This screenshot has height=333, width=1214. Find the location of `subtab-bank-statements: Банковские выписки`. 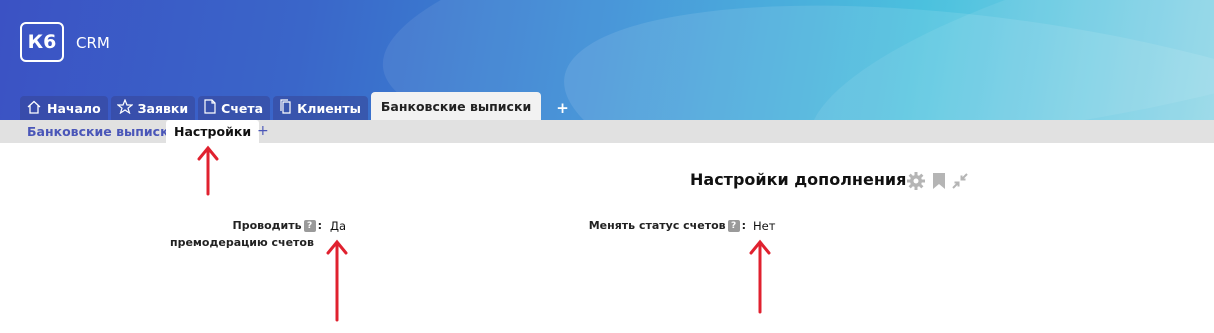

subtab-bank-statements: Банковские выписки is located at coordinates (102, 131).